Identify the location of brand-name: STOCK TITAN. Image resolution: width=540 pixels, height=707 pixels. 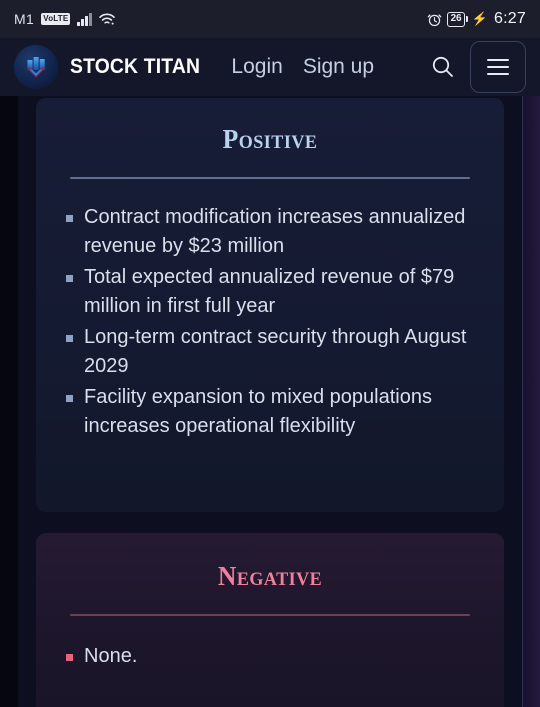
(135, 66).